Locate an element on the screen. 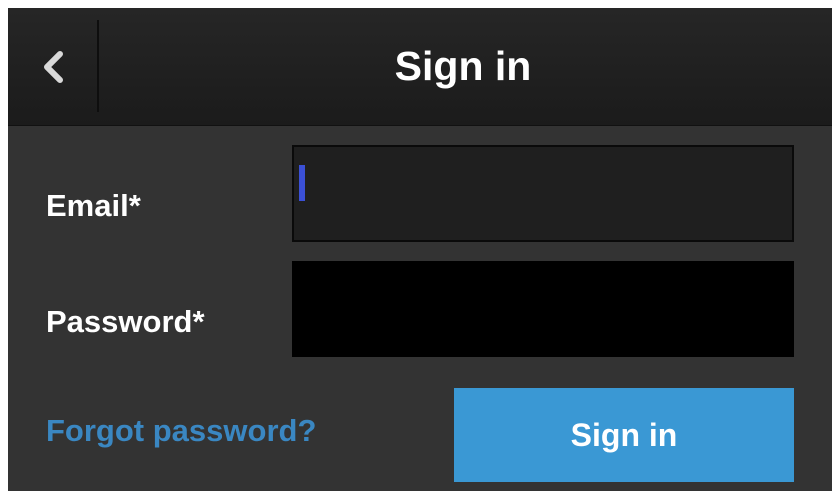 The image size is (838, 491). chevron-left-icon is located at coordinates (53, 67).